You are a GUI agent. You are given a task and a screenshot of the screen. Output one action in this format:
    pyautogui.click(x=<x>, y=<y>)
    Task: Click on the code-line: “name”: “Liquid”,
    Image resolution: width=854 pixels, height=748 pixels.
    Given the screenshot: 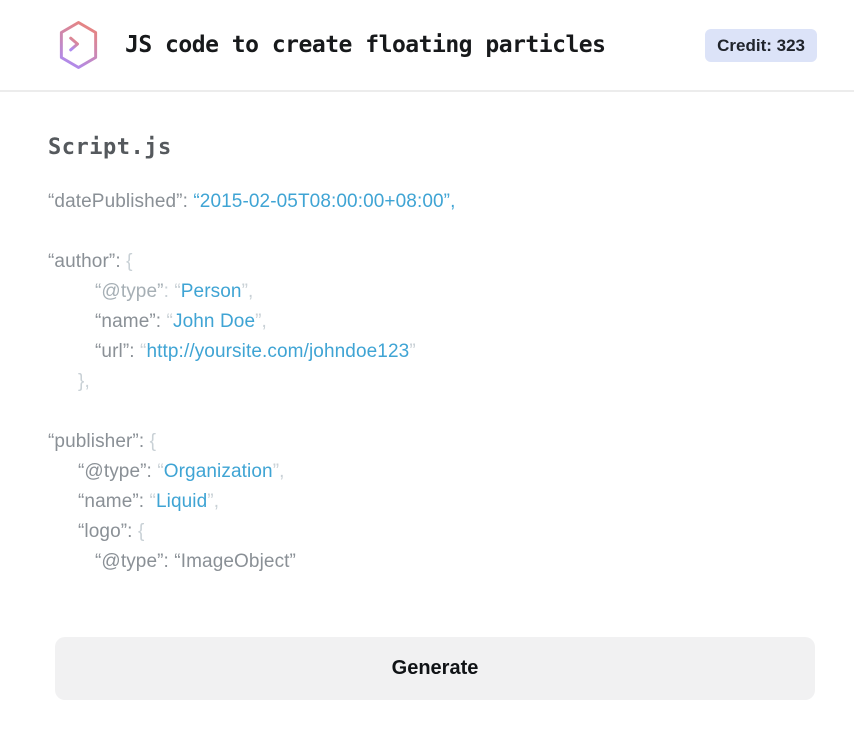 What is the action you would take?
    pyautogui.click(x=149, y=501)
    